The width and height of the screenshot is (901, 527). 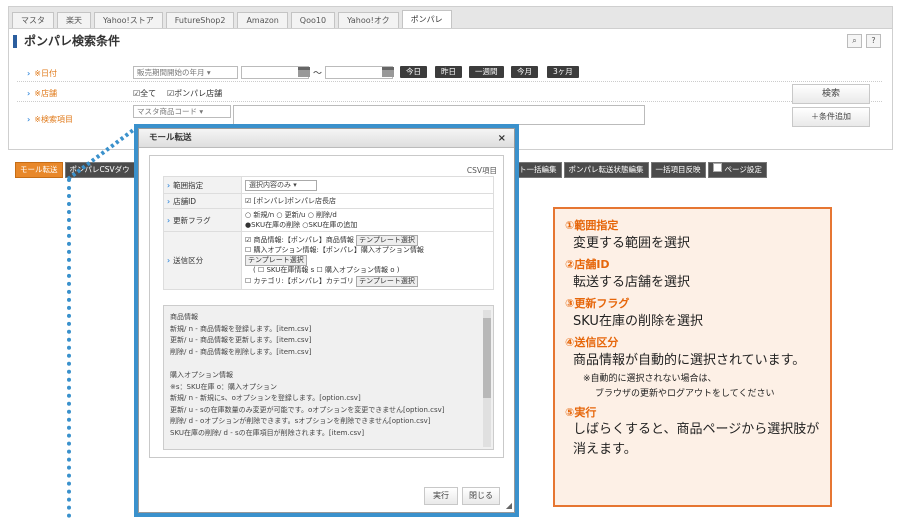 I want to click on week-button: 一週間, so click(x=486, y=72).